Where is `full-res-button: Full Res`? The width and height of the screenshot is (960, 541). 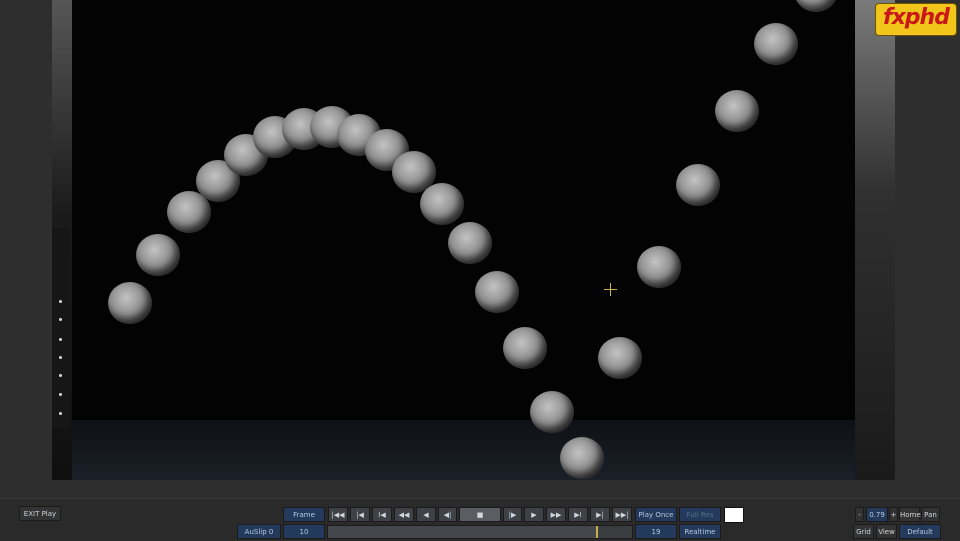
full-res-button: Full Res is located at coordinates (700, 514).